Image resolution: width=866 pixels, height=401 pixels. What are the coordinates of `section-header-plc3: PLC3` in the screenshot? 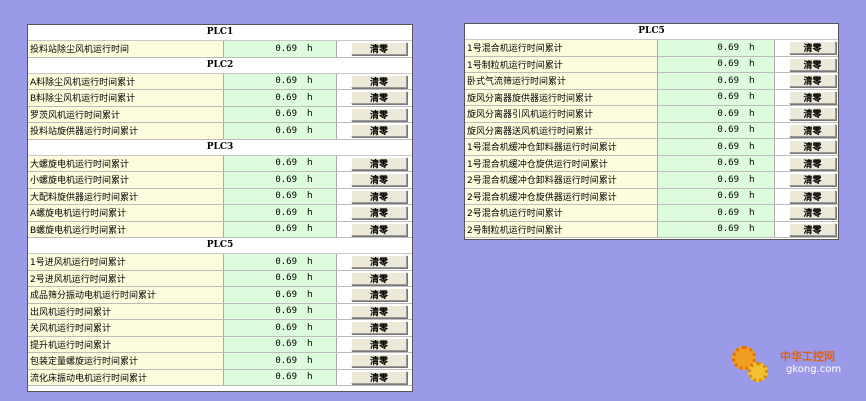 It's located at (220, 147).